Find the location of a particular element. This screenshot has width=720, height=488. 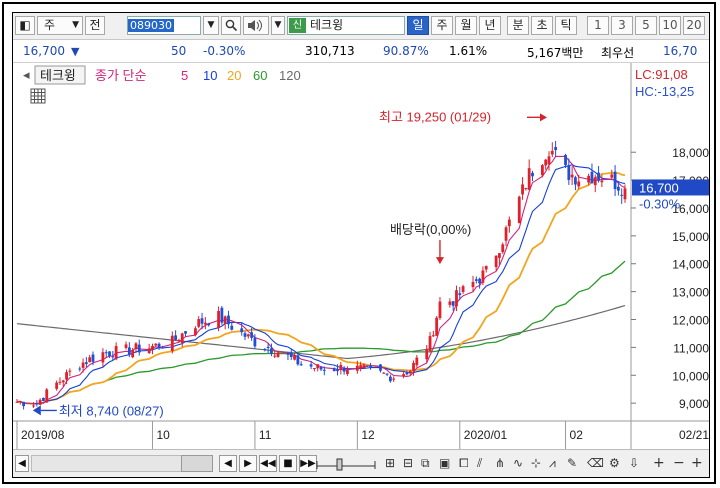

scrollbar-track is located at coordinates (107, 463).